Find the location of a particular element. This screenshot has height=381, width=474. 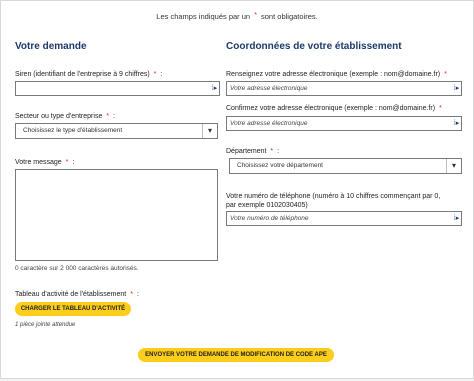

email-confirm-input: Votre adresse électronique ⁞▸ is located at coordinates (344, 123).